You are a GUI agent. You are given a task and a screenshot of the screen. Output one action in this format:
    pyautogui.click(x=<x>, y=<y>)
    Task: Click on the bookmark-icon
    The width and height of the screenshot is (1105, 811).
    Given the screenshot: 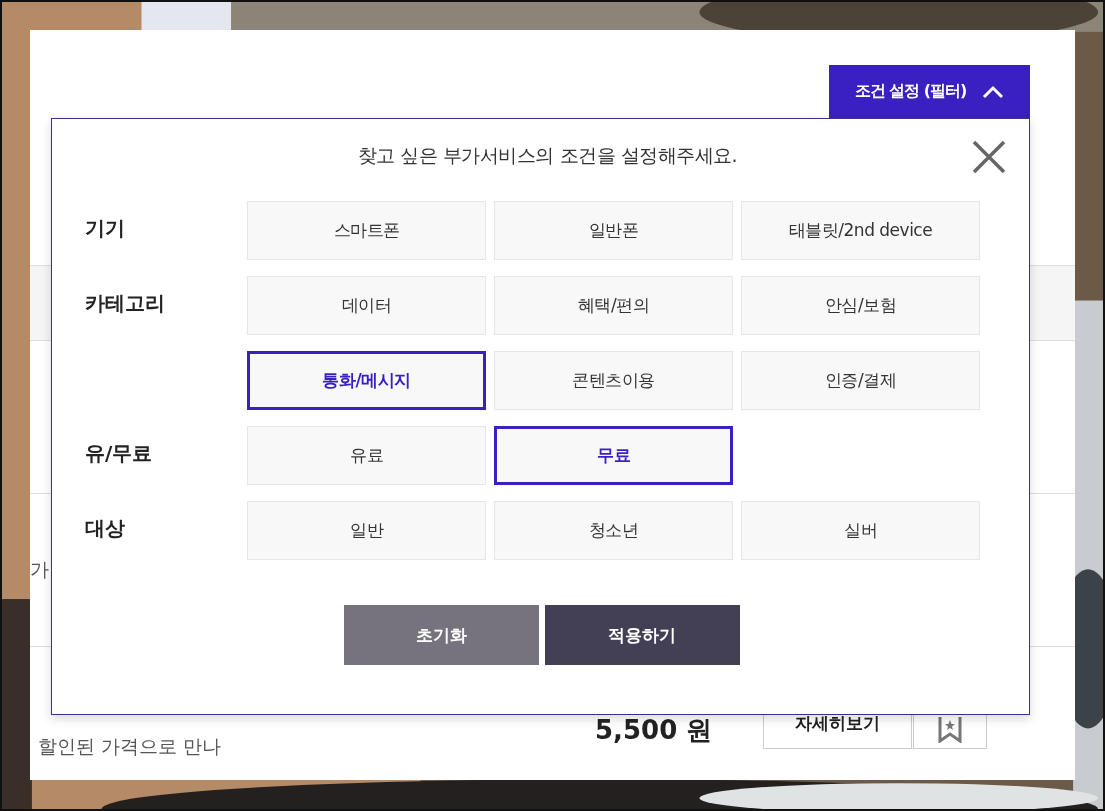 What is the action you would take?
    pyautogui.click(x=950, y=729)
    